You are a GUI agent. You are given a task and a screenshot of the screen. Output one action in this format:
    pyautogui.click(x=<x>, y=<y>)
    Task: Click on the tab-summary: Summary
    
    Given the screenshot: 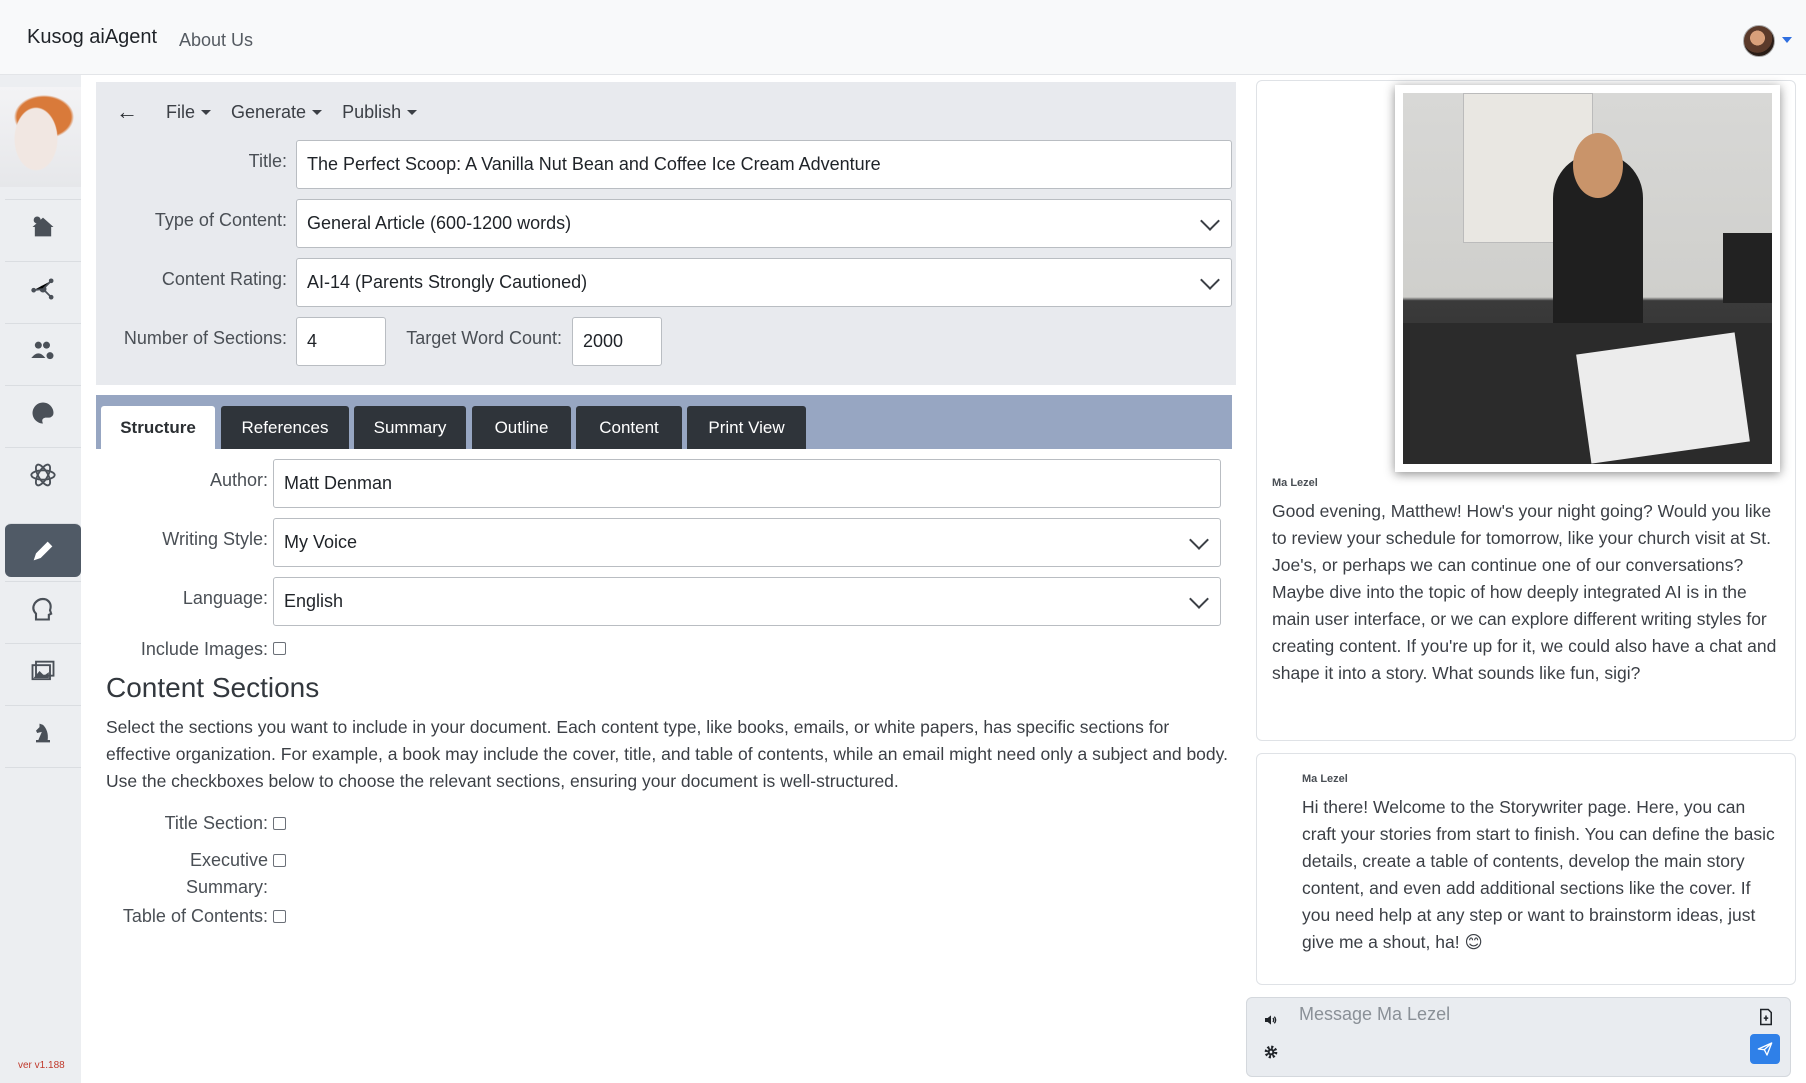 What is the action you would take?
    pyautogui.click(x=410, y=427)
    